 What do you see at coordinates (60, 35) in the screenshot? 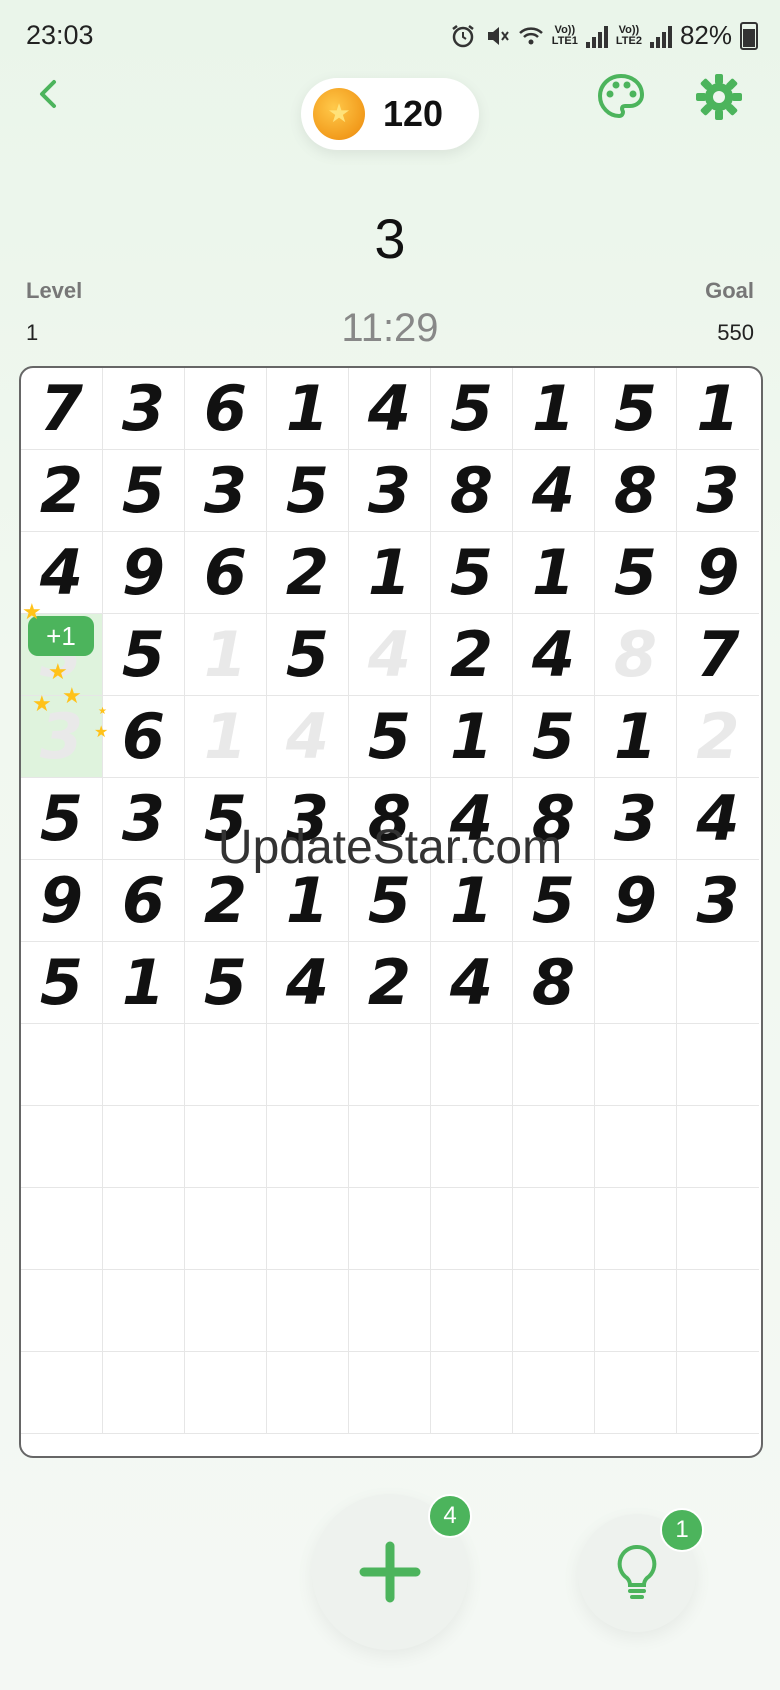
I see `status-time: 23:03` at bounding box center [60, 35].